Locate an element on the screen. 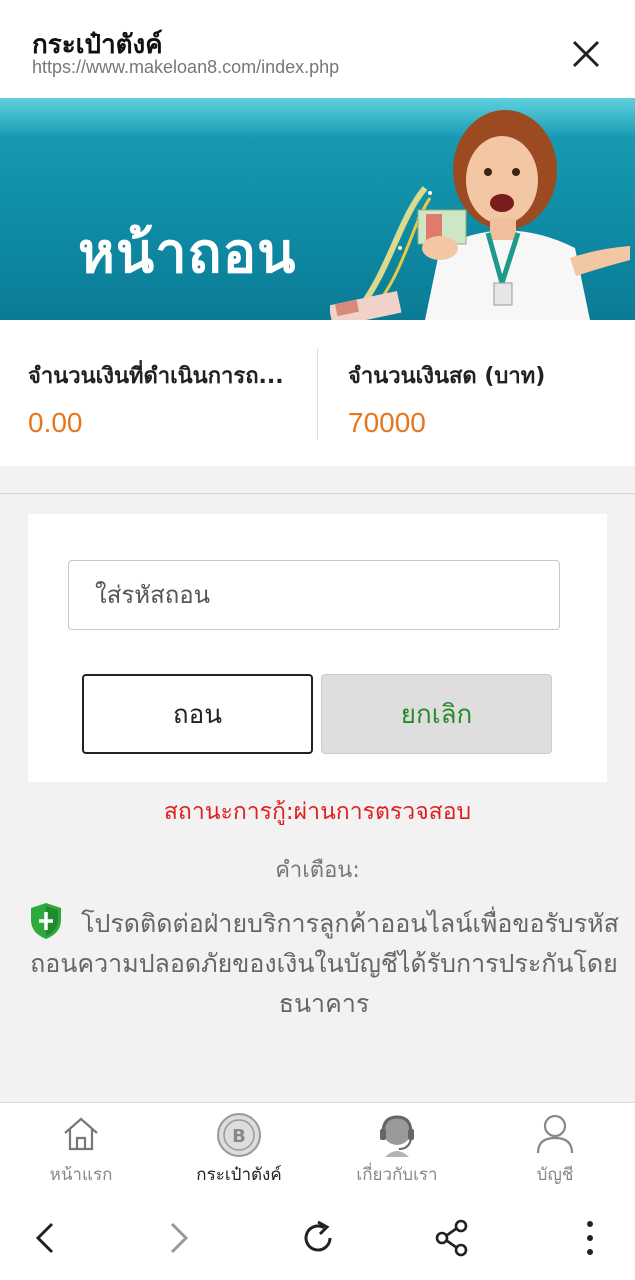  cash-amount-value: 70000 is located at coordinates (387, 422).